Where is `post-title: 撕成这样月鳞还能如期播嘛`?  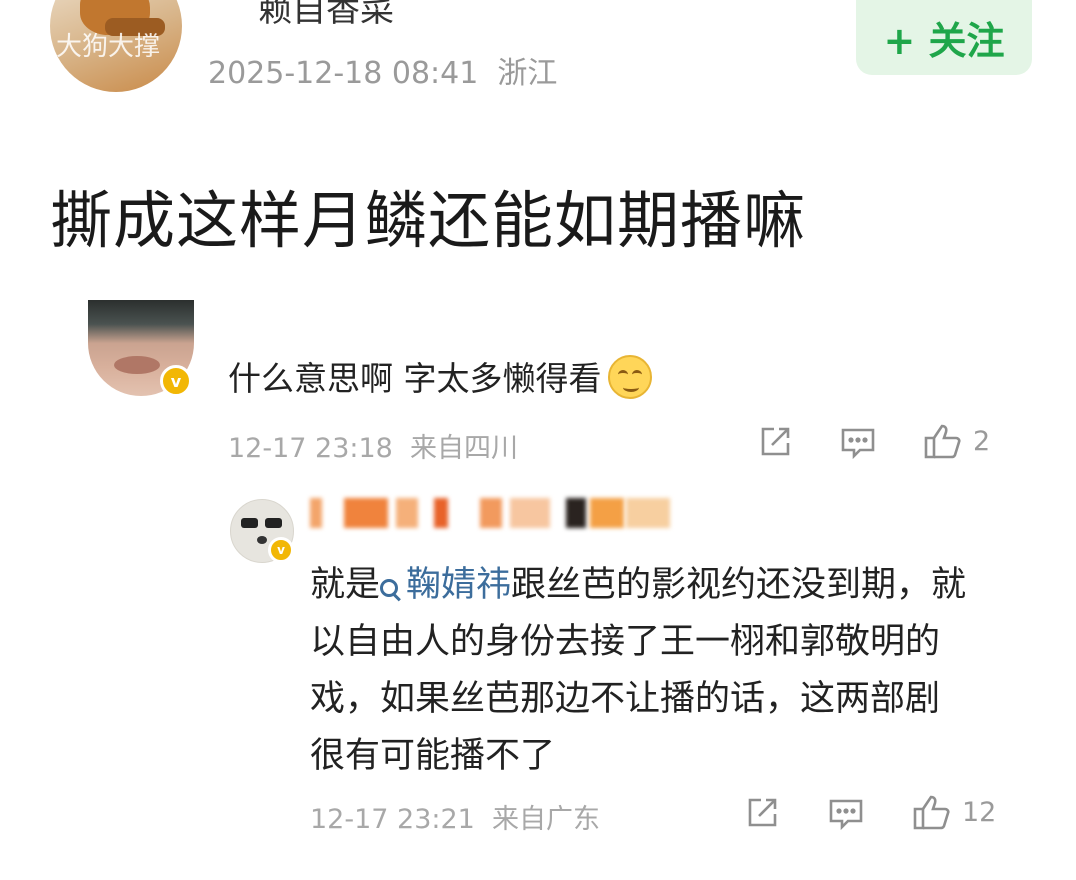 post-title: 撕成这样月鳞还能如期播嘛 is located at coordinates (428, 220).